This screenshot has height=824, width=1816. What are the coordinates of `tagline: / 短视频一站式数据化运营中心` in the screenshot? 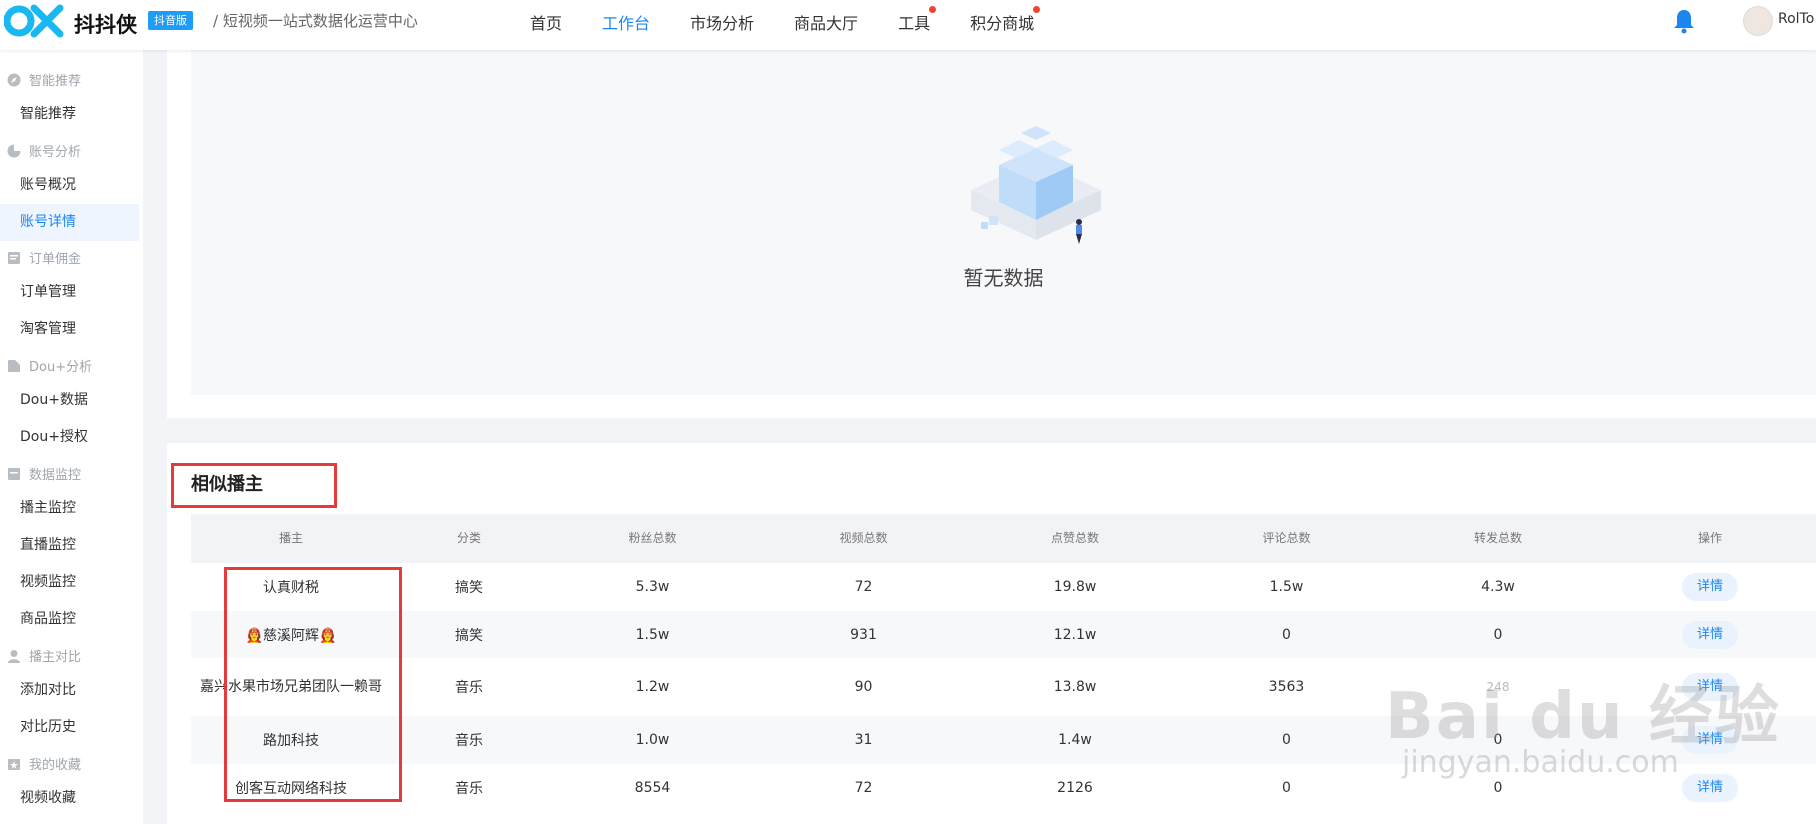 It's located at (315, 21).